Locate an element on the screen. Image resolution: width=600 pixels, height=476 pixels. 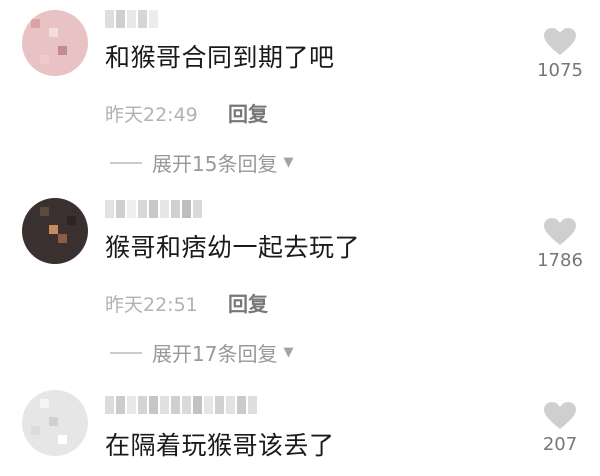
like-button: 1075 is located at coordinates (560, 54).